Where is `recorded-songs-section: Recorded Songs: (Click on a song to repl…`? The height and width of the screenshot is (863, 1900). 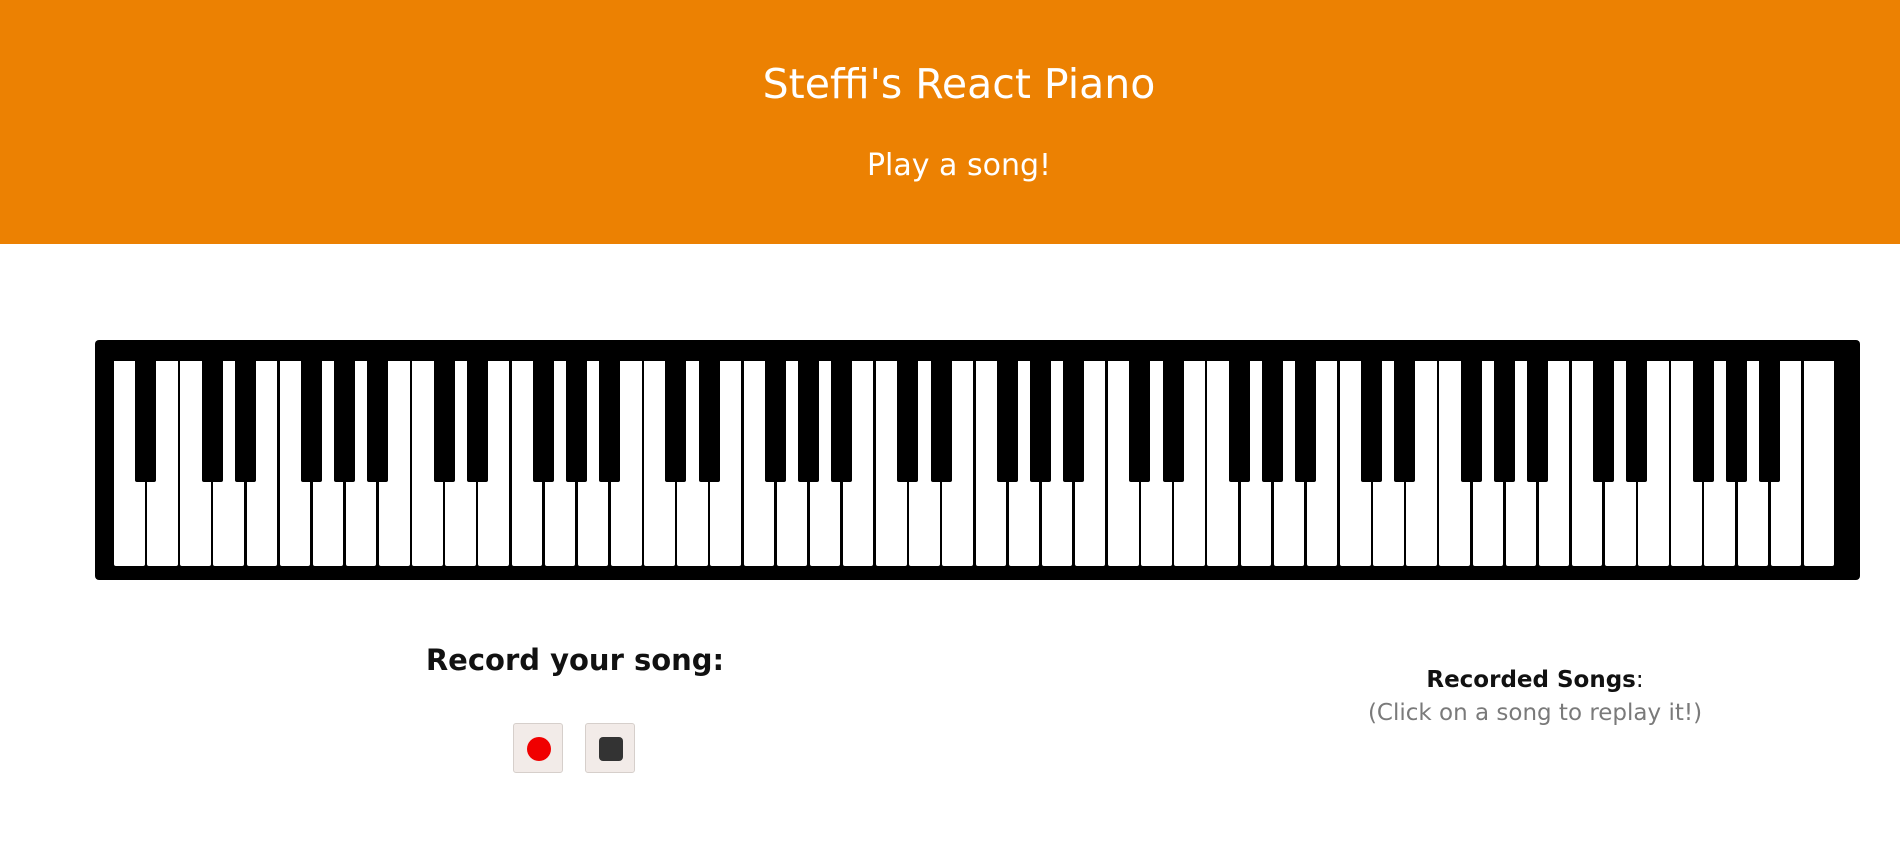 recorded-songs-section: Recorded Songs: (Click on a song to repl… is located at coordinates (1535, 697).